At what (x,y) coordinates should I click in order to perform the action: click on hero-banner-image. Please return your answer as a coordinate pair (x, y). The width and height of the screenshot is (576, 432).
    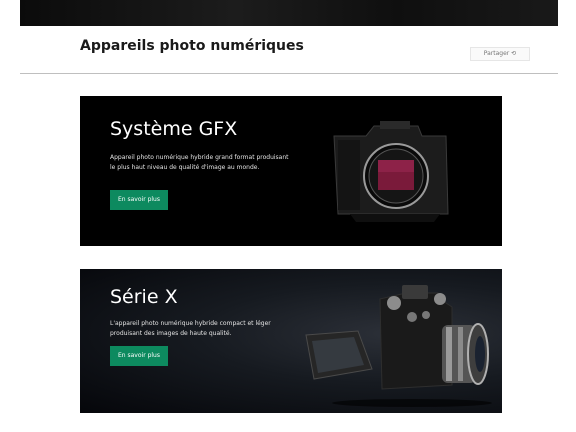
    Looking at the image, I should click on (289, 13).